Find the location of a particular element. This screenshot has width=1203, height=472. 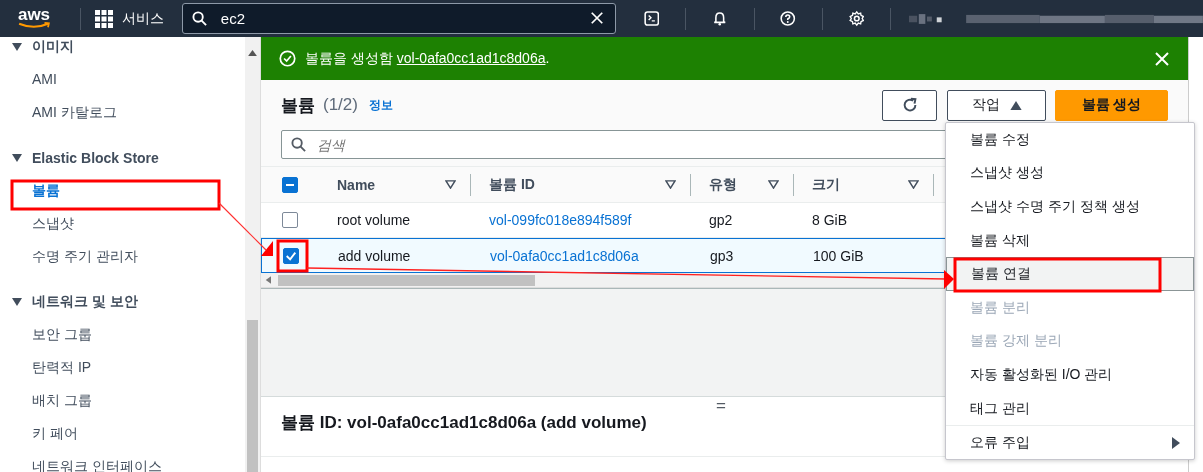

volume-id-link: vol-099fc018e894f589f is located at coordinates (560, 220).